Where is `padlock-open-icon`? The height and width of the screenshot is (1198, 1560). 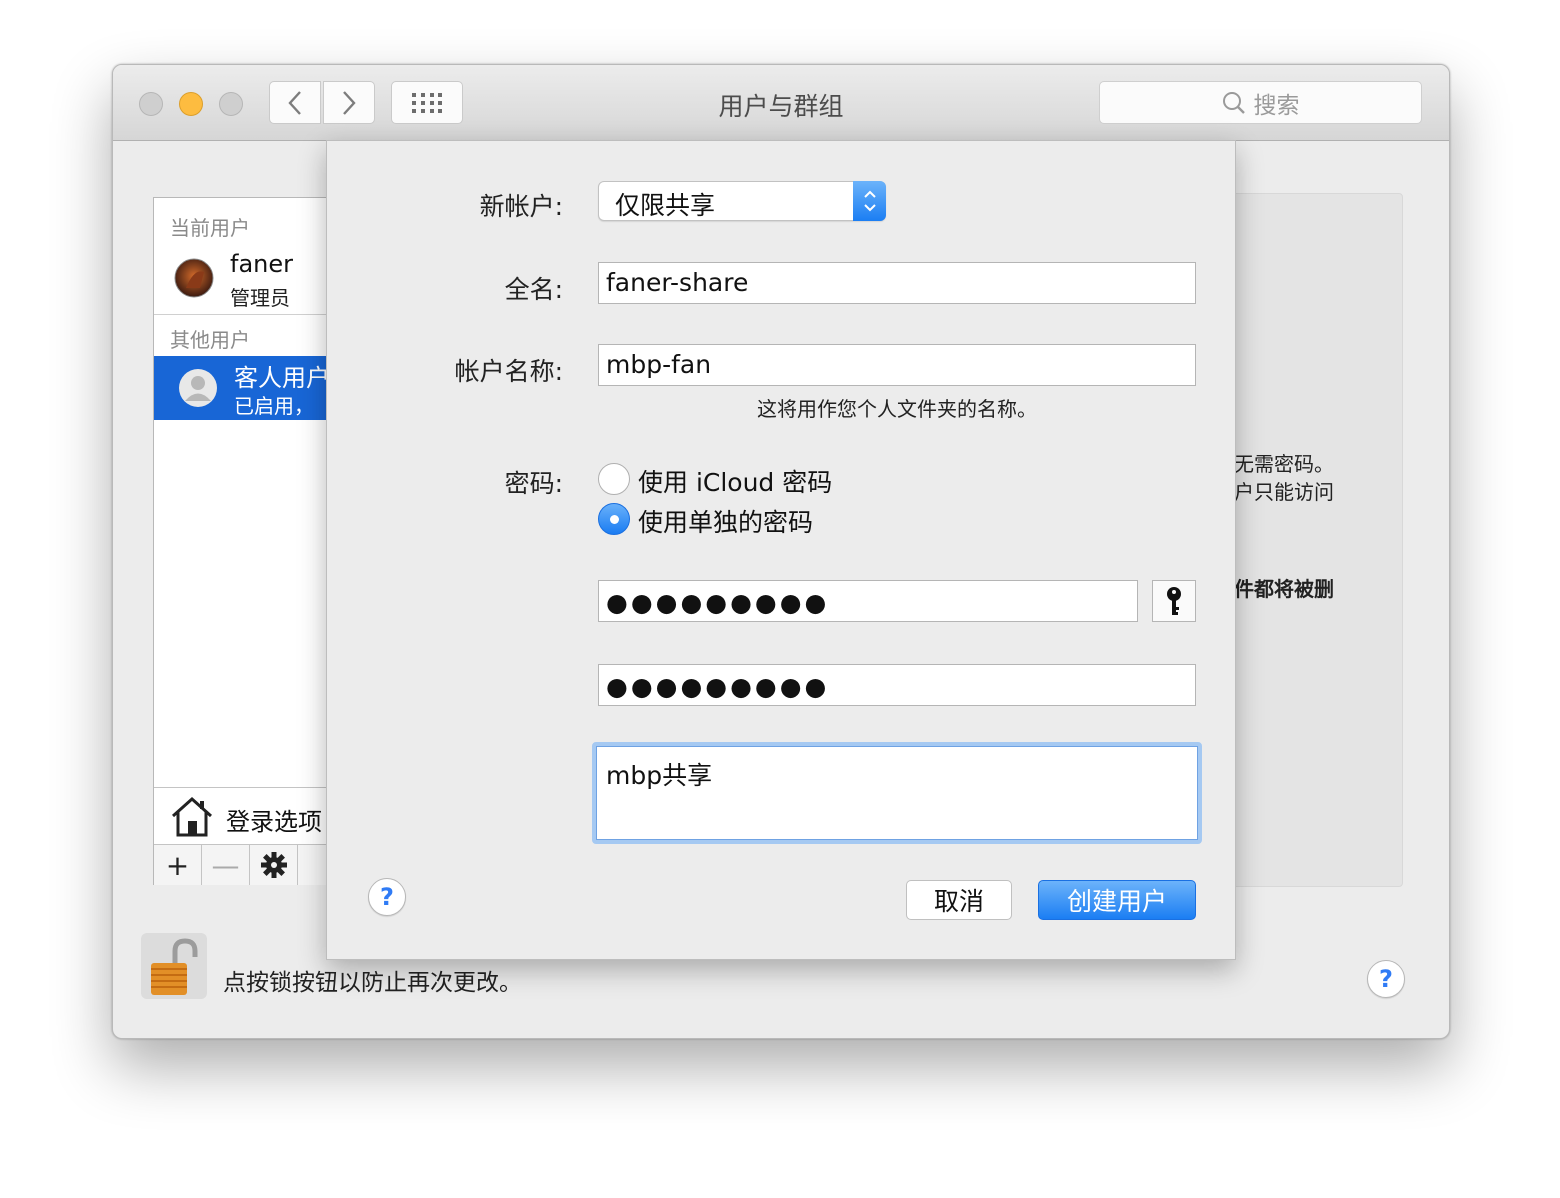
padlock-open-icon is located at coordinates (174, 966).